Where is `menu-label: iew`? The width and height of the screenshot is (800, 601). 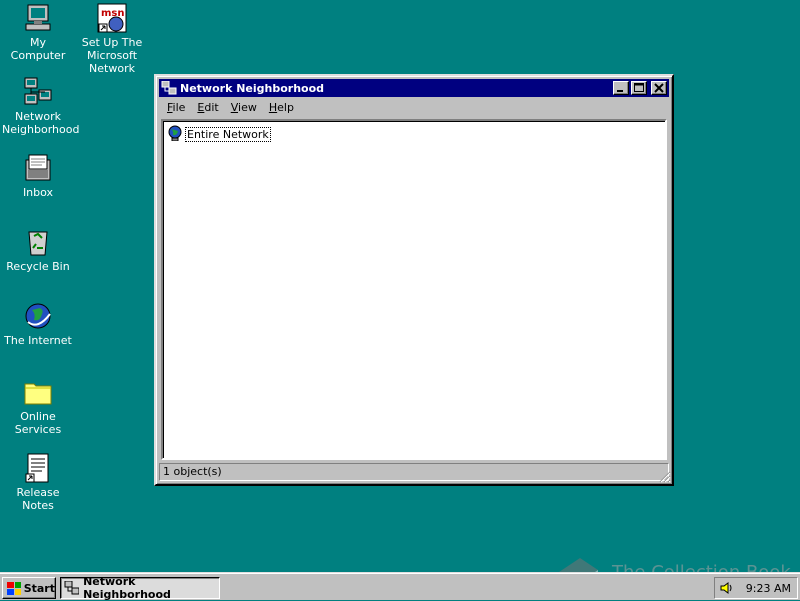 menu-label: iew is located at coordinates (247, 107).